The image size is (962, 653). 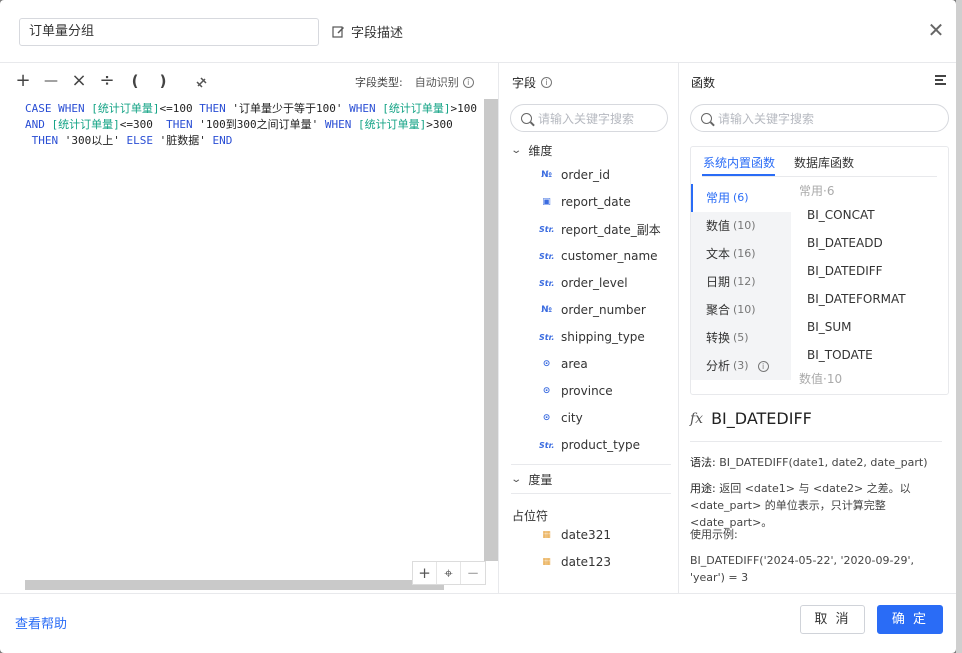 I want to click on number-type-icon: №, so click(x=546, y=310).